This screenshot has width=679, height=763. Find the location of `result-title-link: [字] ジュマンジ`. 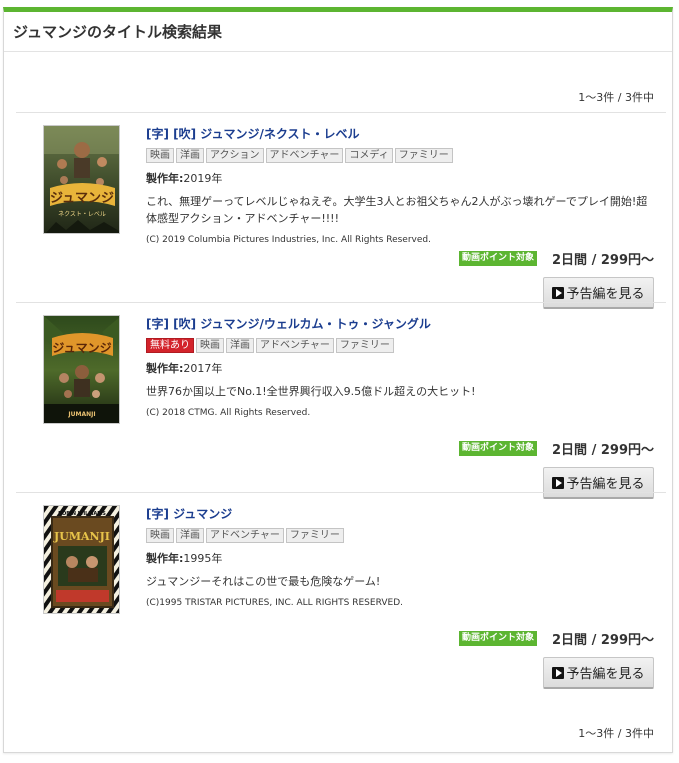

result-title-link: [字] ジュマンジ is located at coordinates (402, 514).